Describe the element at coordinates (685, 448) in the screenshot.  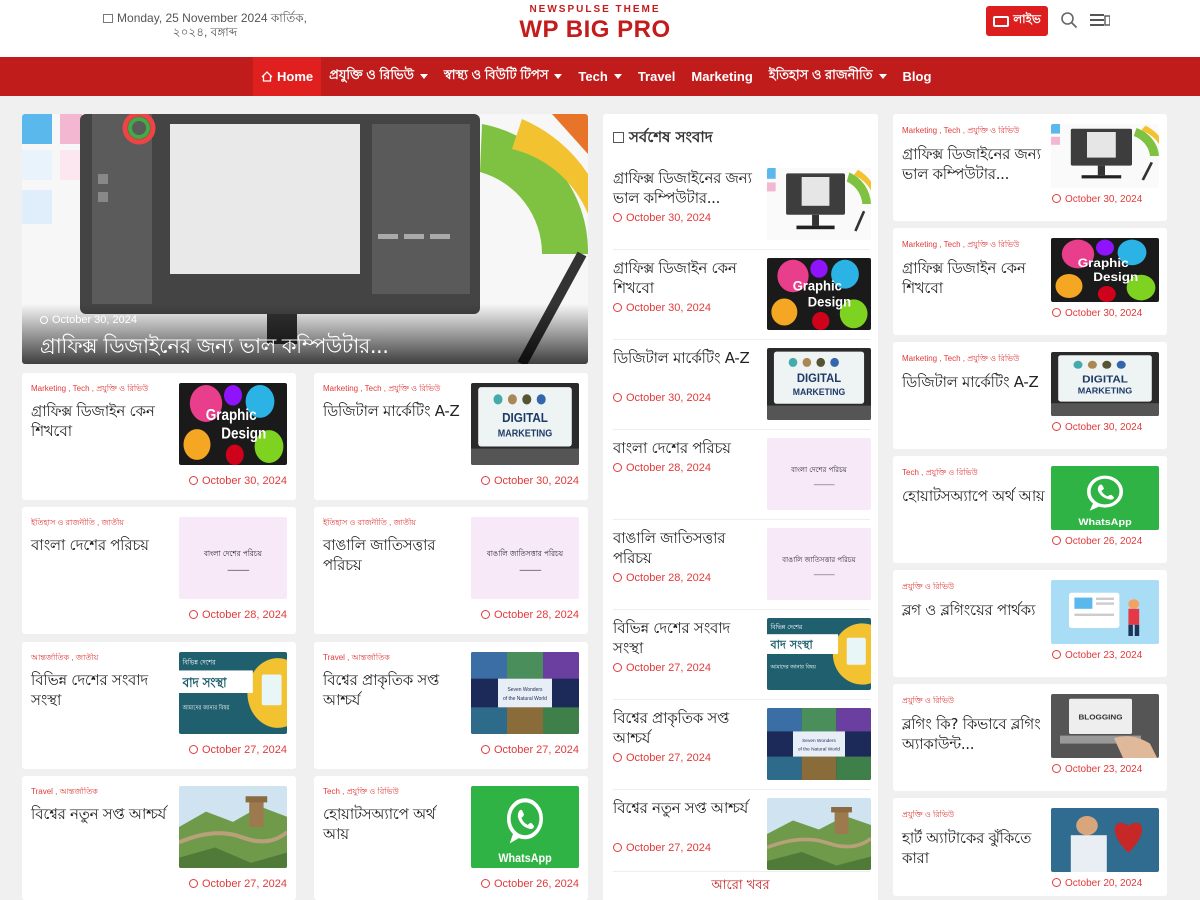
I see `latest-item-title: বাংলা দেশের পরিচয়` at that location.